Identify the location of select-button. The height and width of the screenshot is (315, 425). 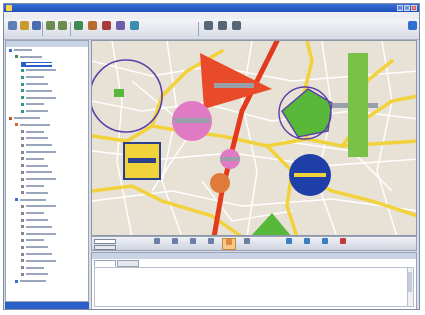
(247, 244).